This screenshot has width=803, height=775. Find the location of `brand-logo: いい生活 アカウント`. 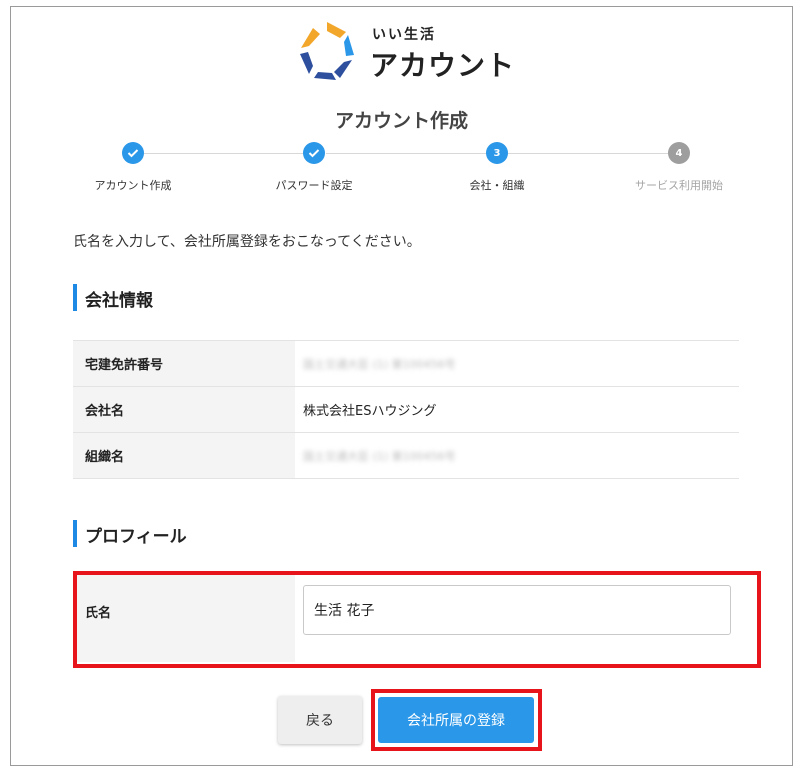

brand-logo: いい生活 アカウント is located at coordinates (406, 53).